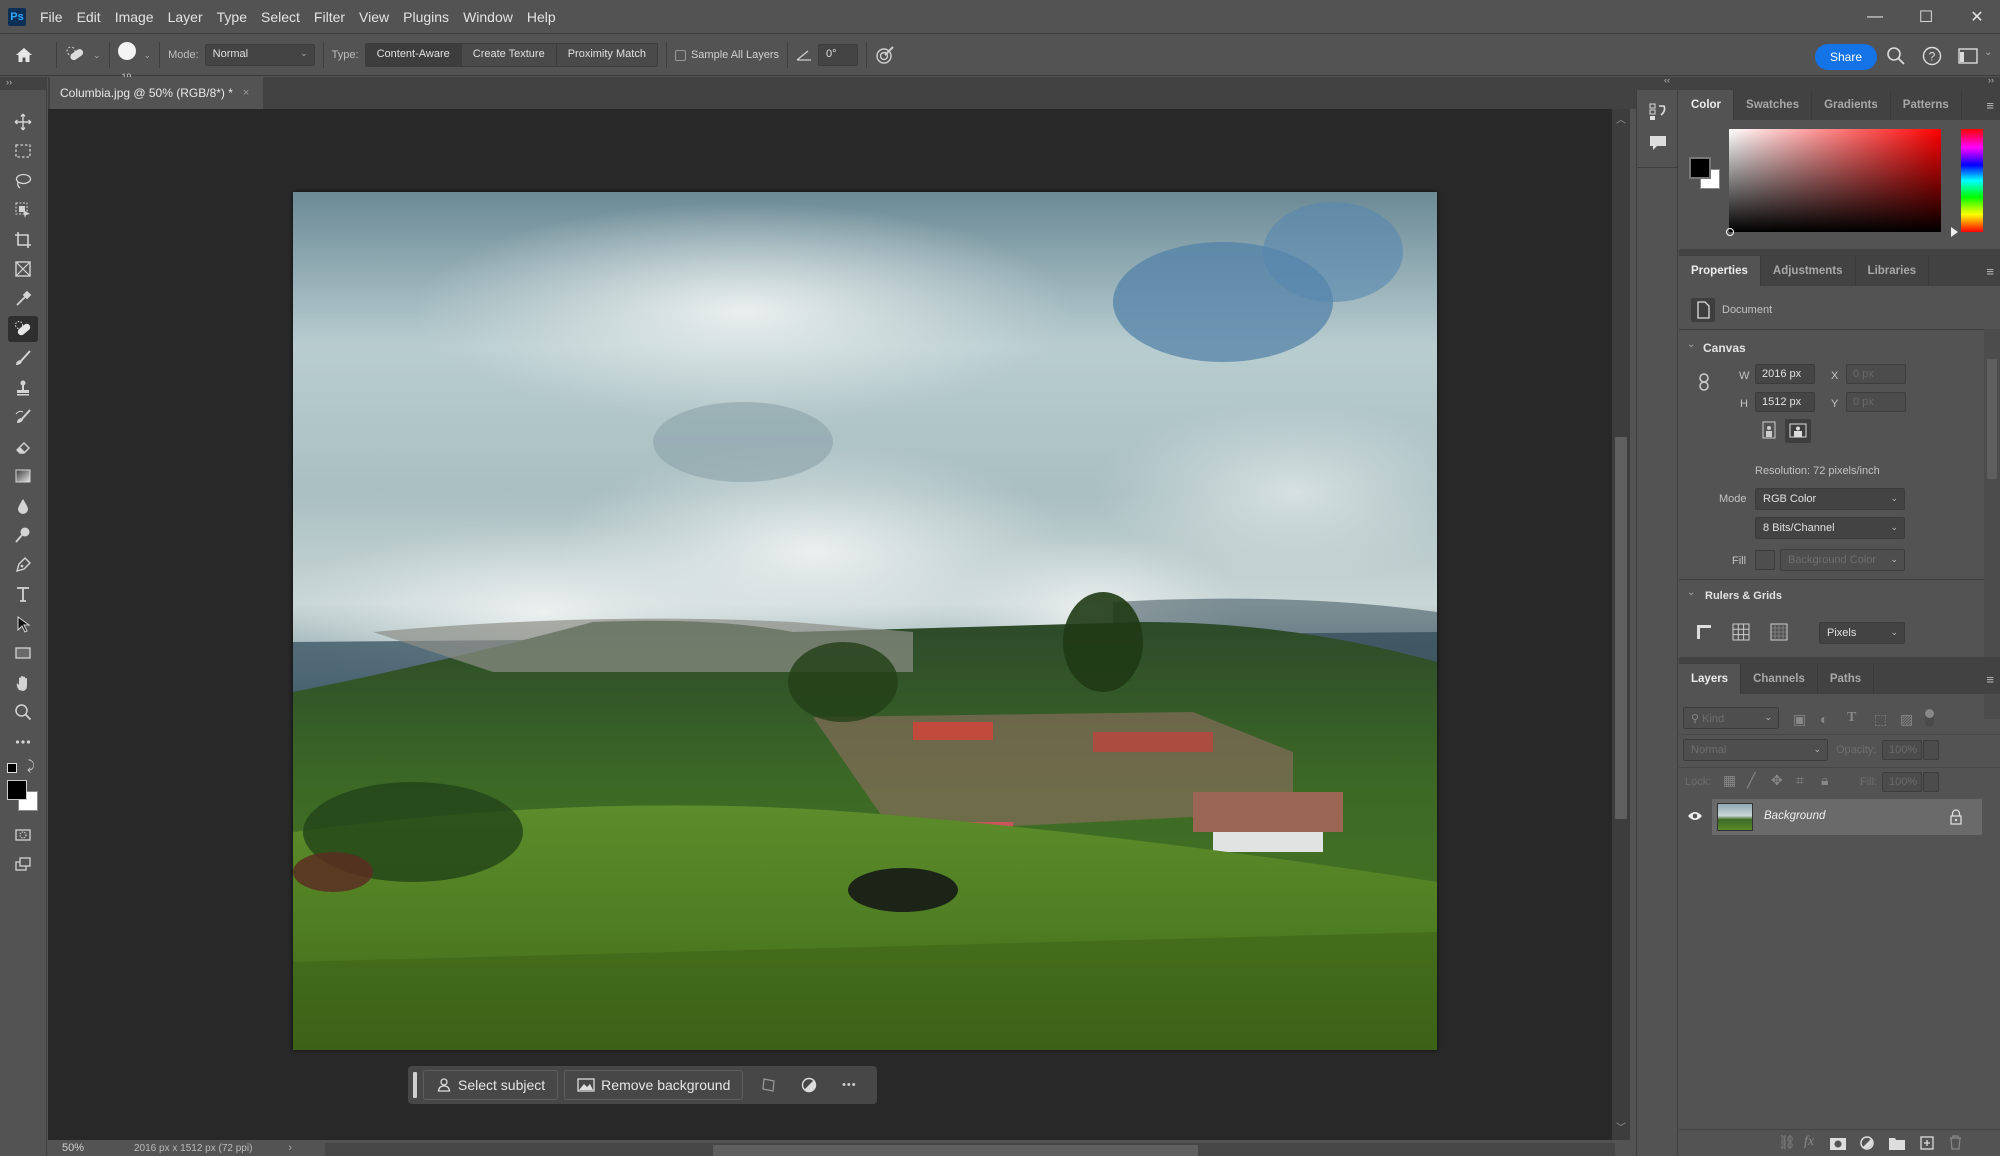  Describe the element at coordinates (1830, 528) in the screenshot. I see `bit-depth-select: 8 Bits/Channel ⌄` at that location.